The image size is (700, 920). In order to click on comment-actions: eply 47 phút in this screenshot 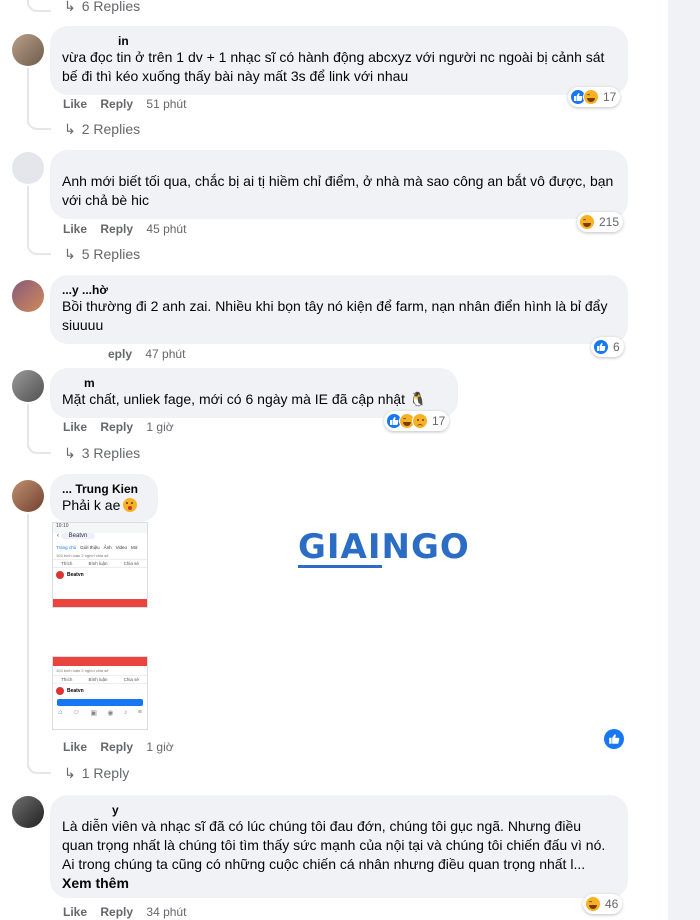, I will do `click(151, 354)`.